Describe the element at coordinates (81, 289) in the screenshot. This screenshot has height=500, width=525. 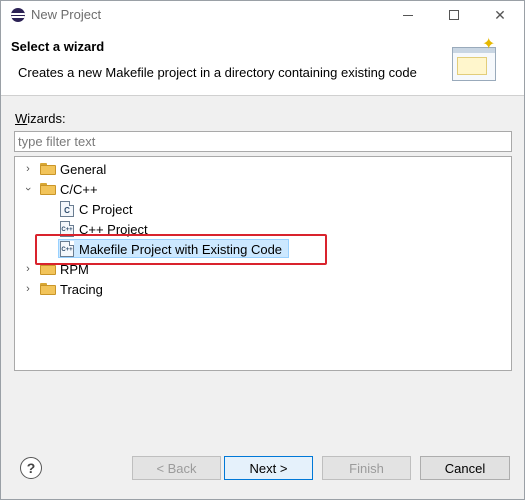
I see `tree-item-label: Tracing` at that location.